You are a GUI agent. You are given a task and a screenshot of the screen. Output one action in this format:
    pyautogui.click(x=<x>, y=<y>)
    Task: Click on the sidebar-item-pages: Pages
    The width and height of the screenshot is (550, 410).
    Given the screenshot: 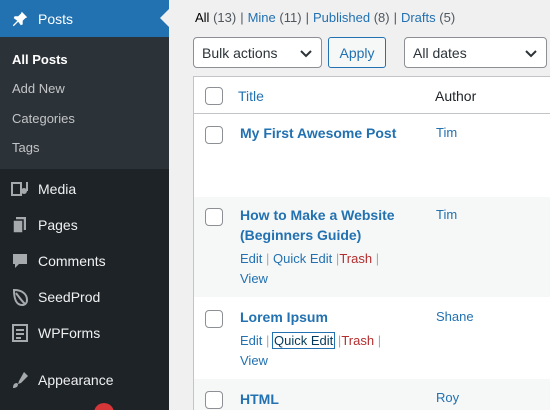 What is the action you would take?
    pyautogui.click(x=84, y=225)
    